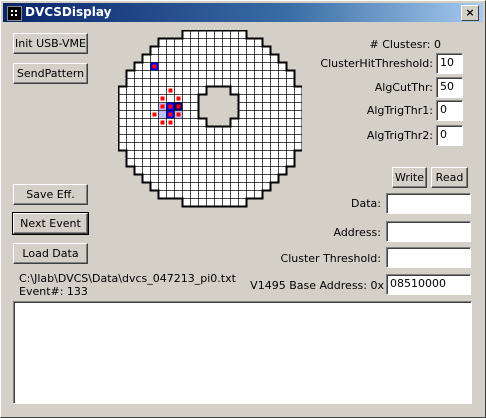 The image size is (486, 418). Describe the element at coordinates (449, 135) in the screenshot. I see `alg-trig-thr2-field: 0` at that location.